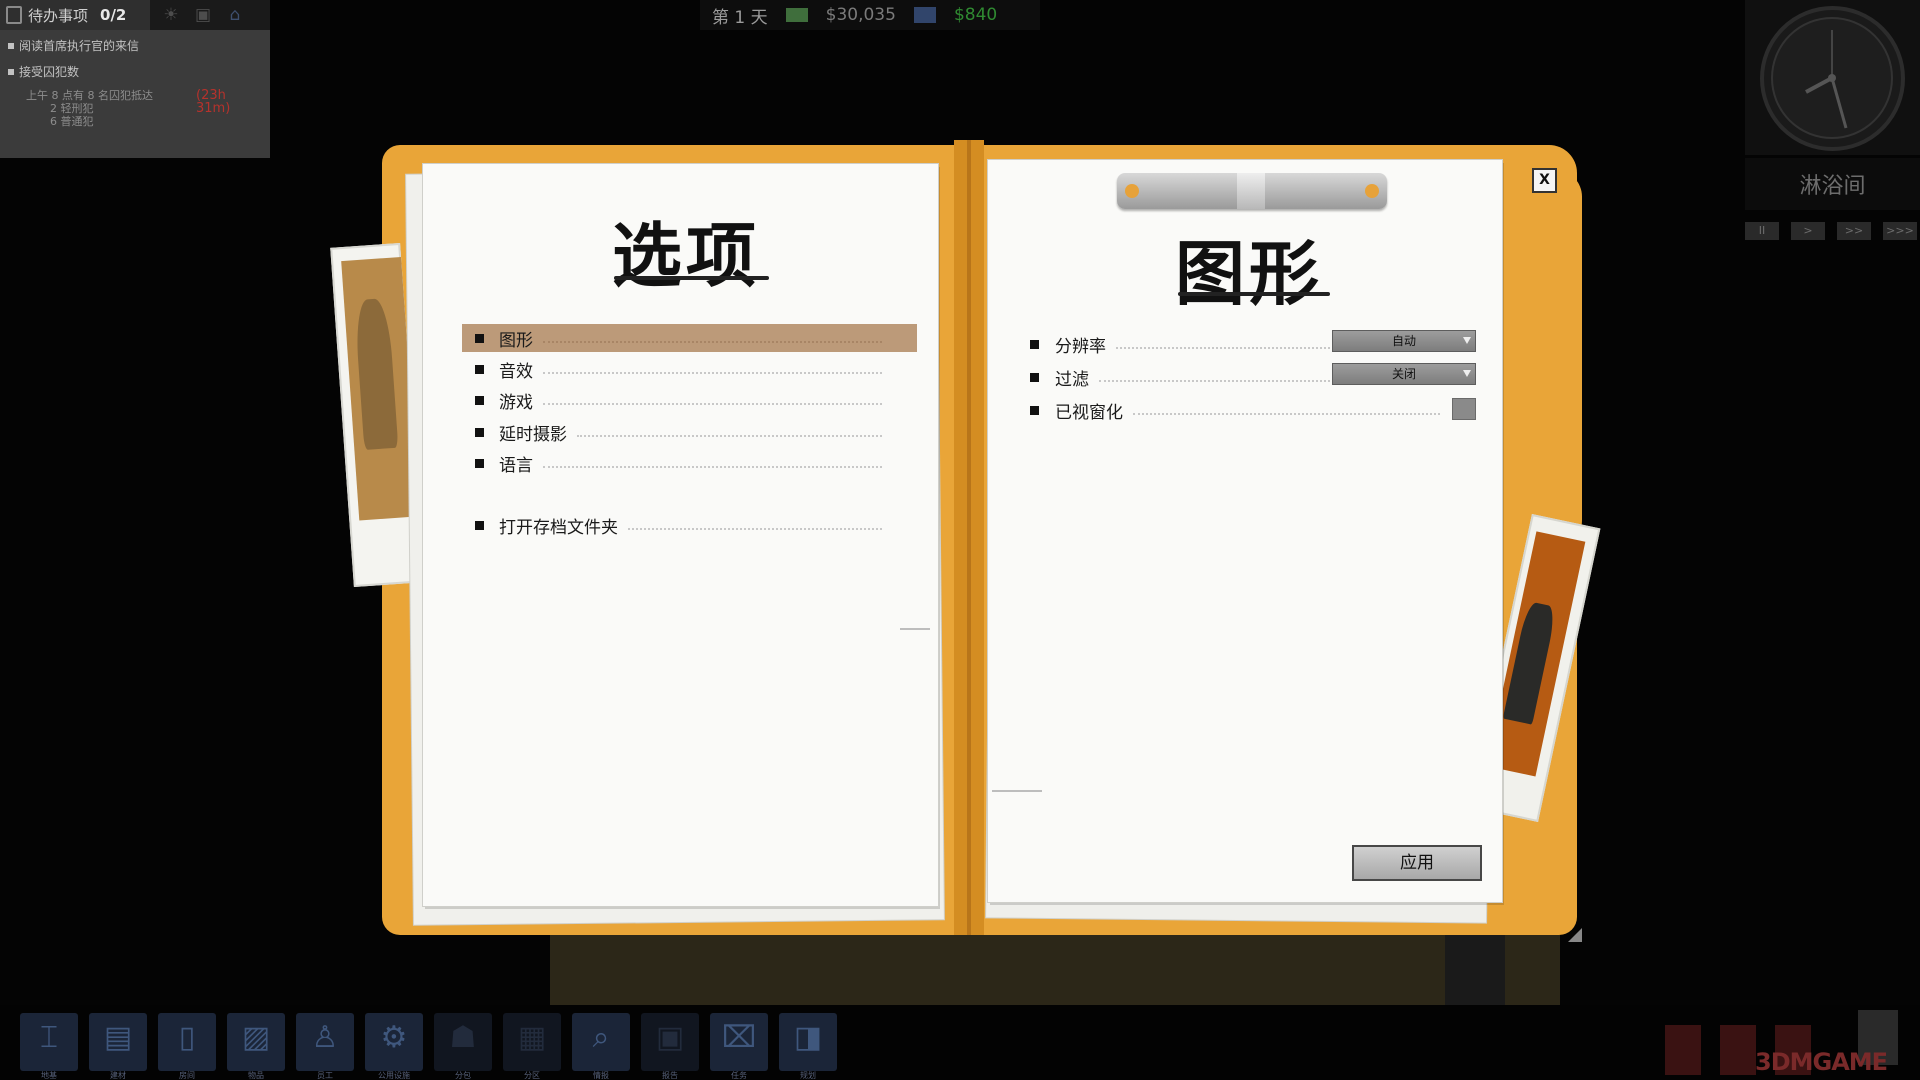  Describe the element at coordinates (808, 1075) in the screenshot. I see `tool-label: 规划` at that location.